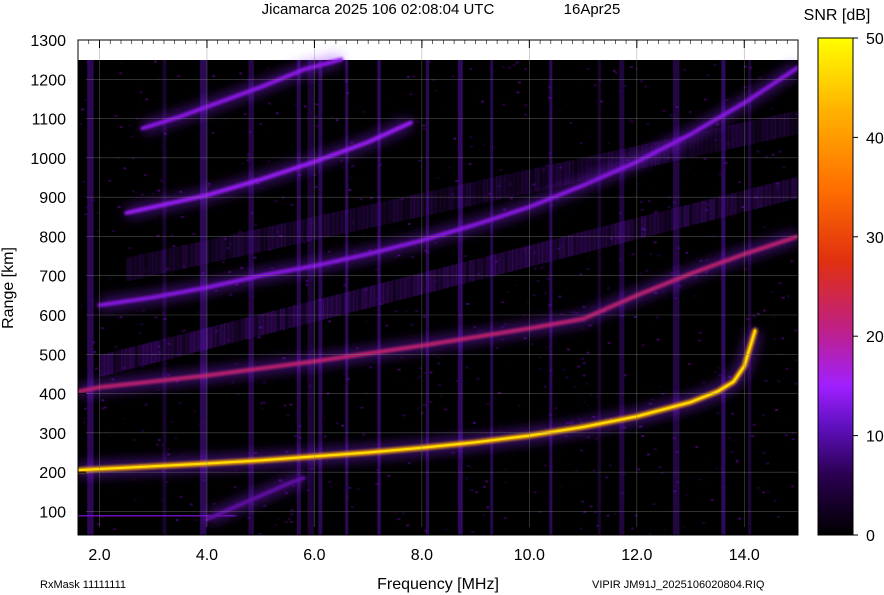  What do you see at coordinates (592, 9) in the screenshot?
I see `chart-date: 16Apr25` at bounding box center [592, 9].